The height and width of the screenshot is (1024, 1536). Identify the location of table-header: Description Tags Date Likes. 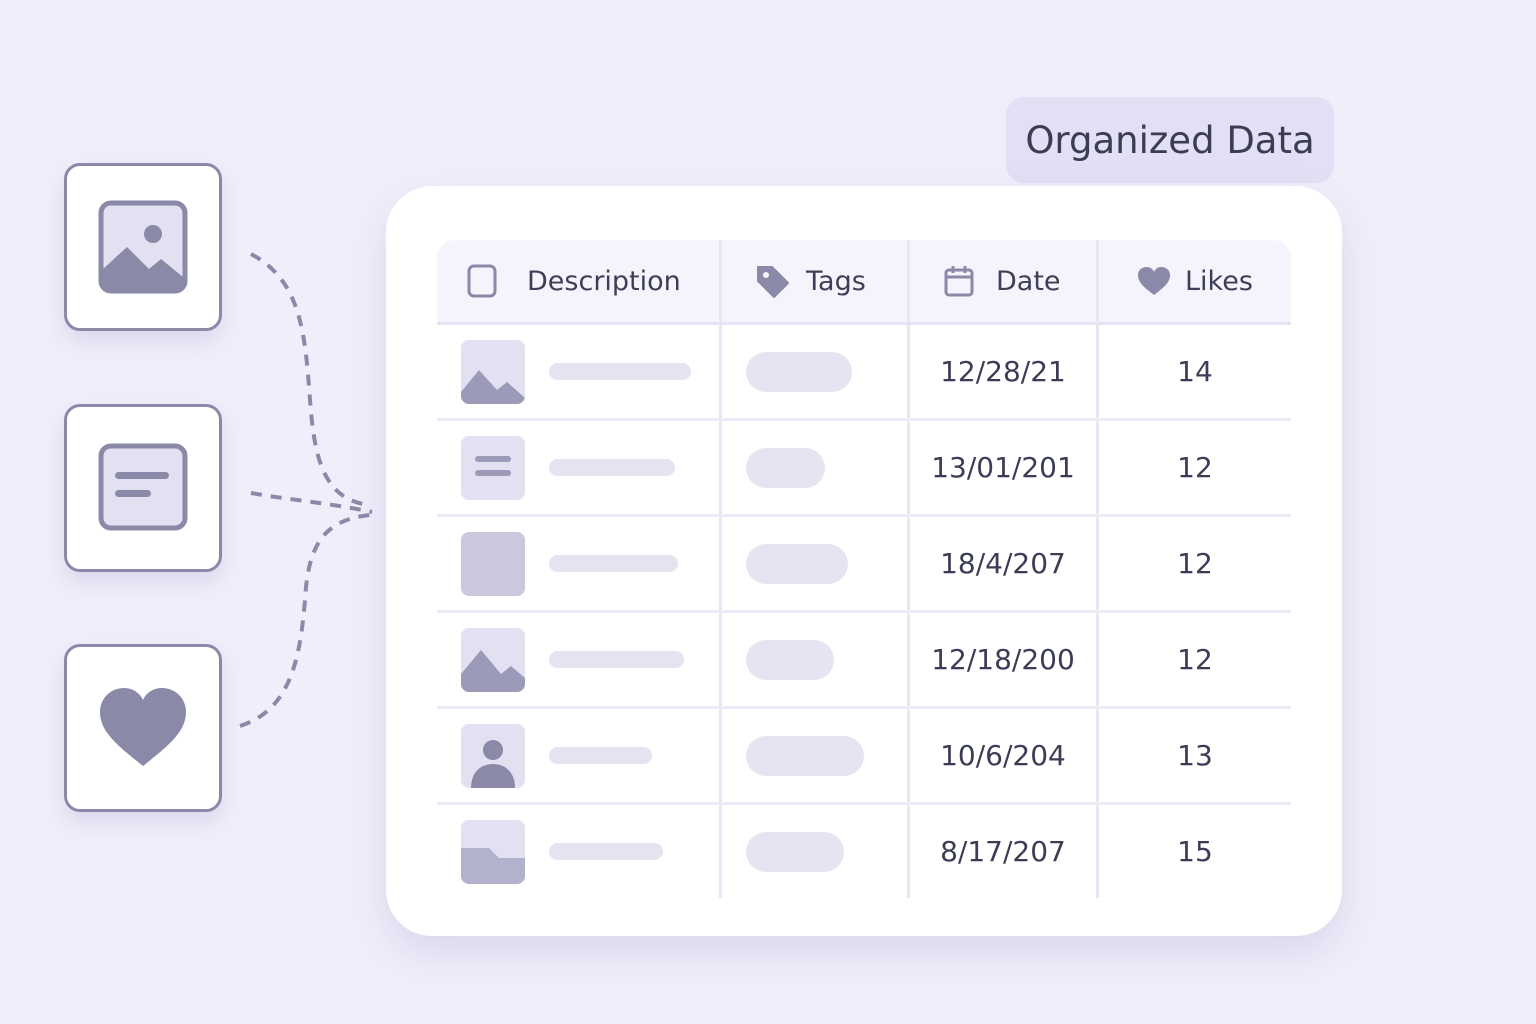
(864, 282).